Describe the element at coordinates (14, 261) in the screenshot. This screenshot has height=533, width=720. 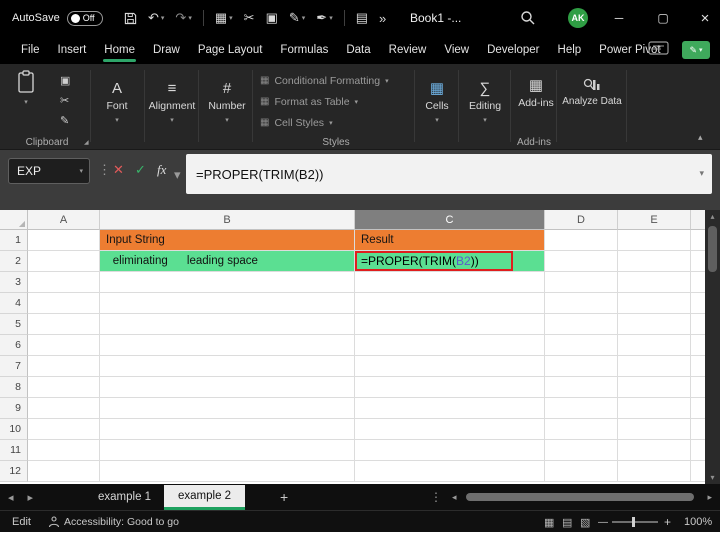
I see `row-header-2: 2` at that location.